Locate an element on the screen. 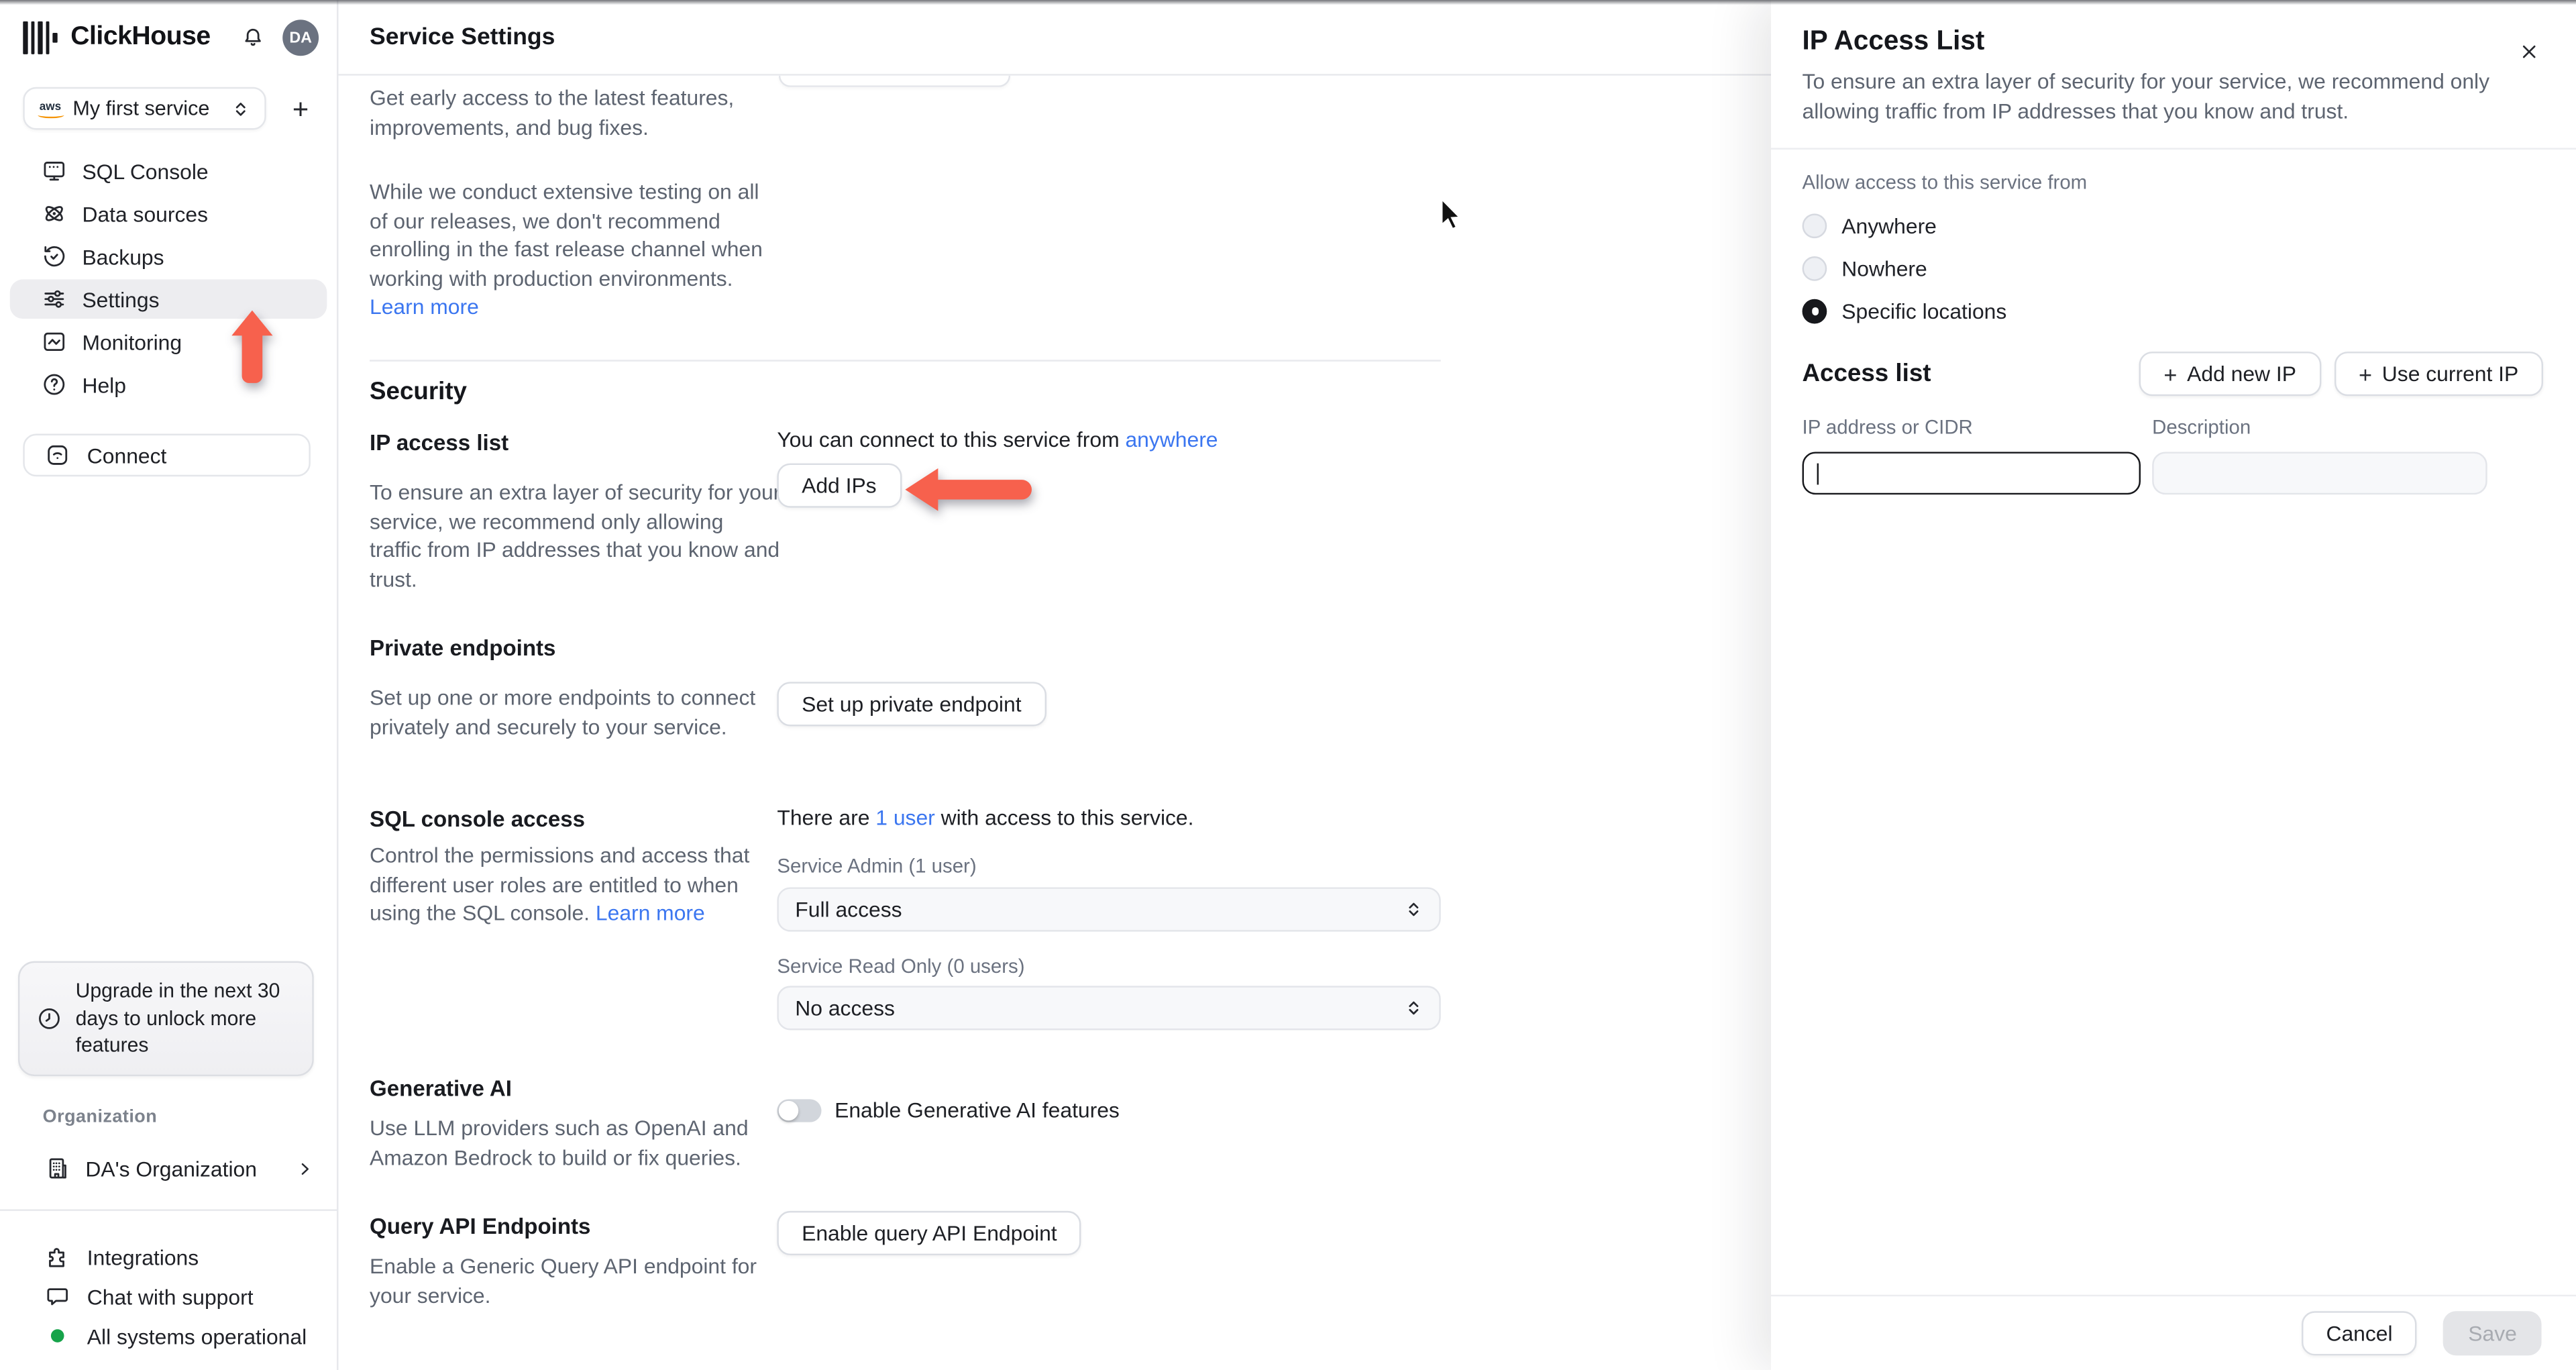  chat-support-link: Chat with support is located at coordinates (168, 1296).